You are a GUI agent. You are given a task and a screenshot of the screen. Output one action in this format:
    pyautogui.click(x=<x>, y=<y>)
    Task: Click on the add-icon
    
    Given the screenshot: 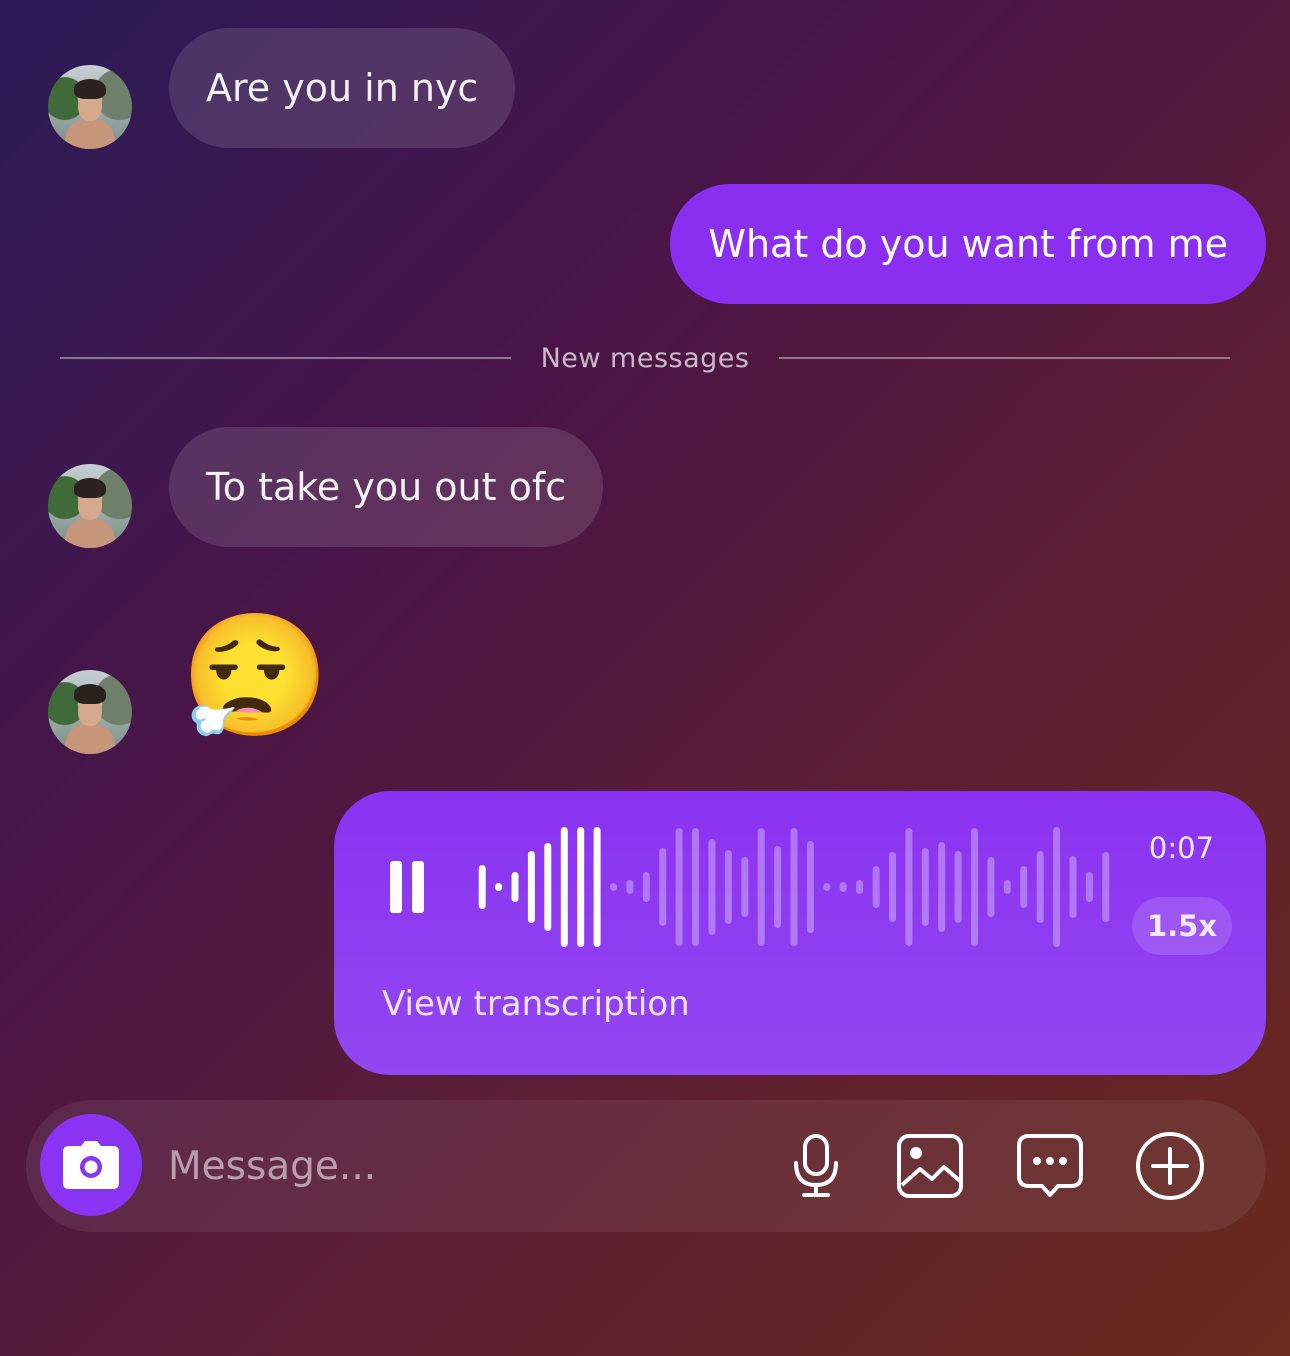 What is the action you would take?
    pyautogui.click(x=1170, y=1166)
    